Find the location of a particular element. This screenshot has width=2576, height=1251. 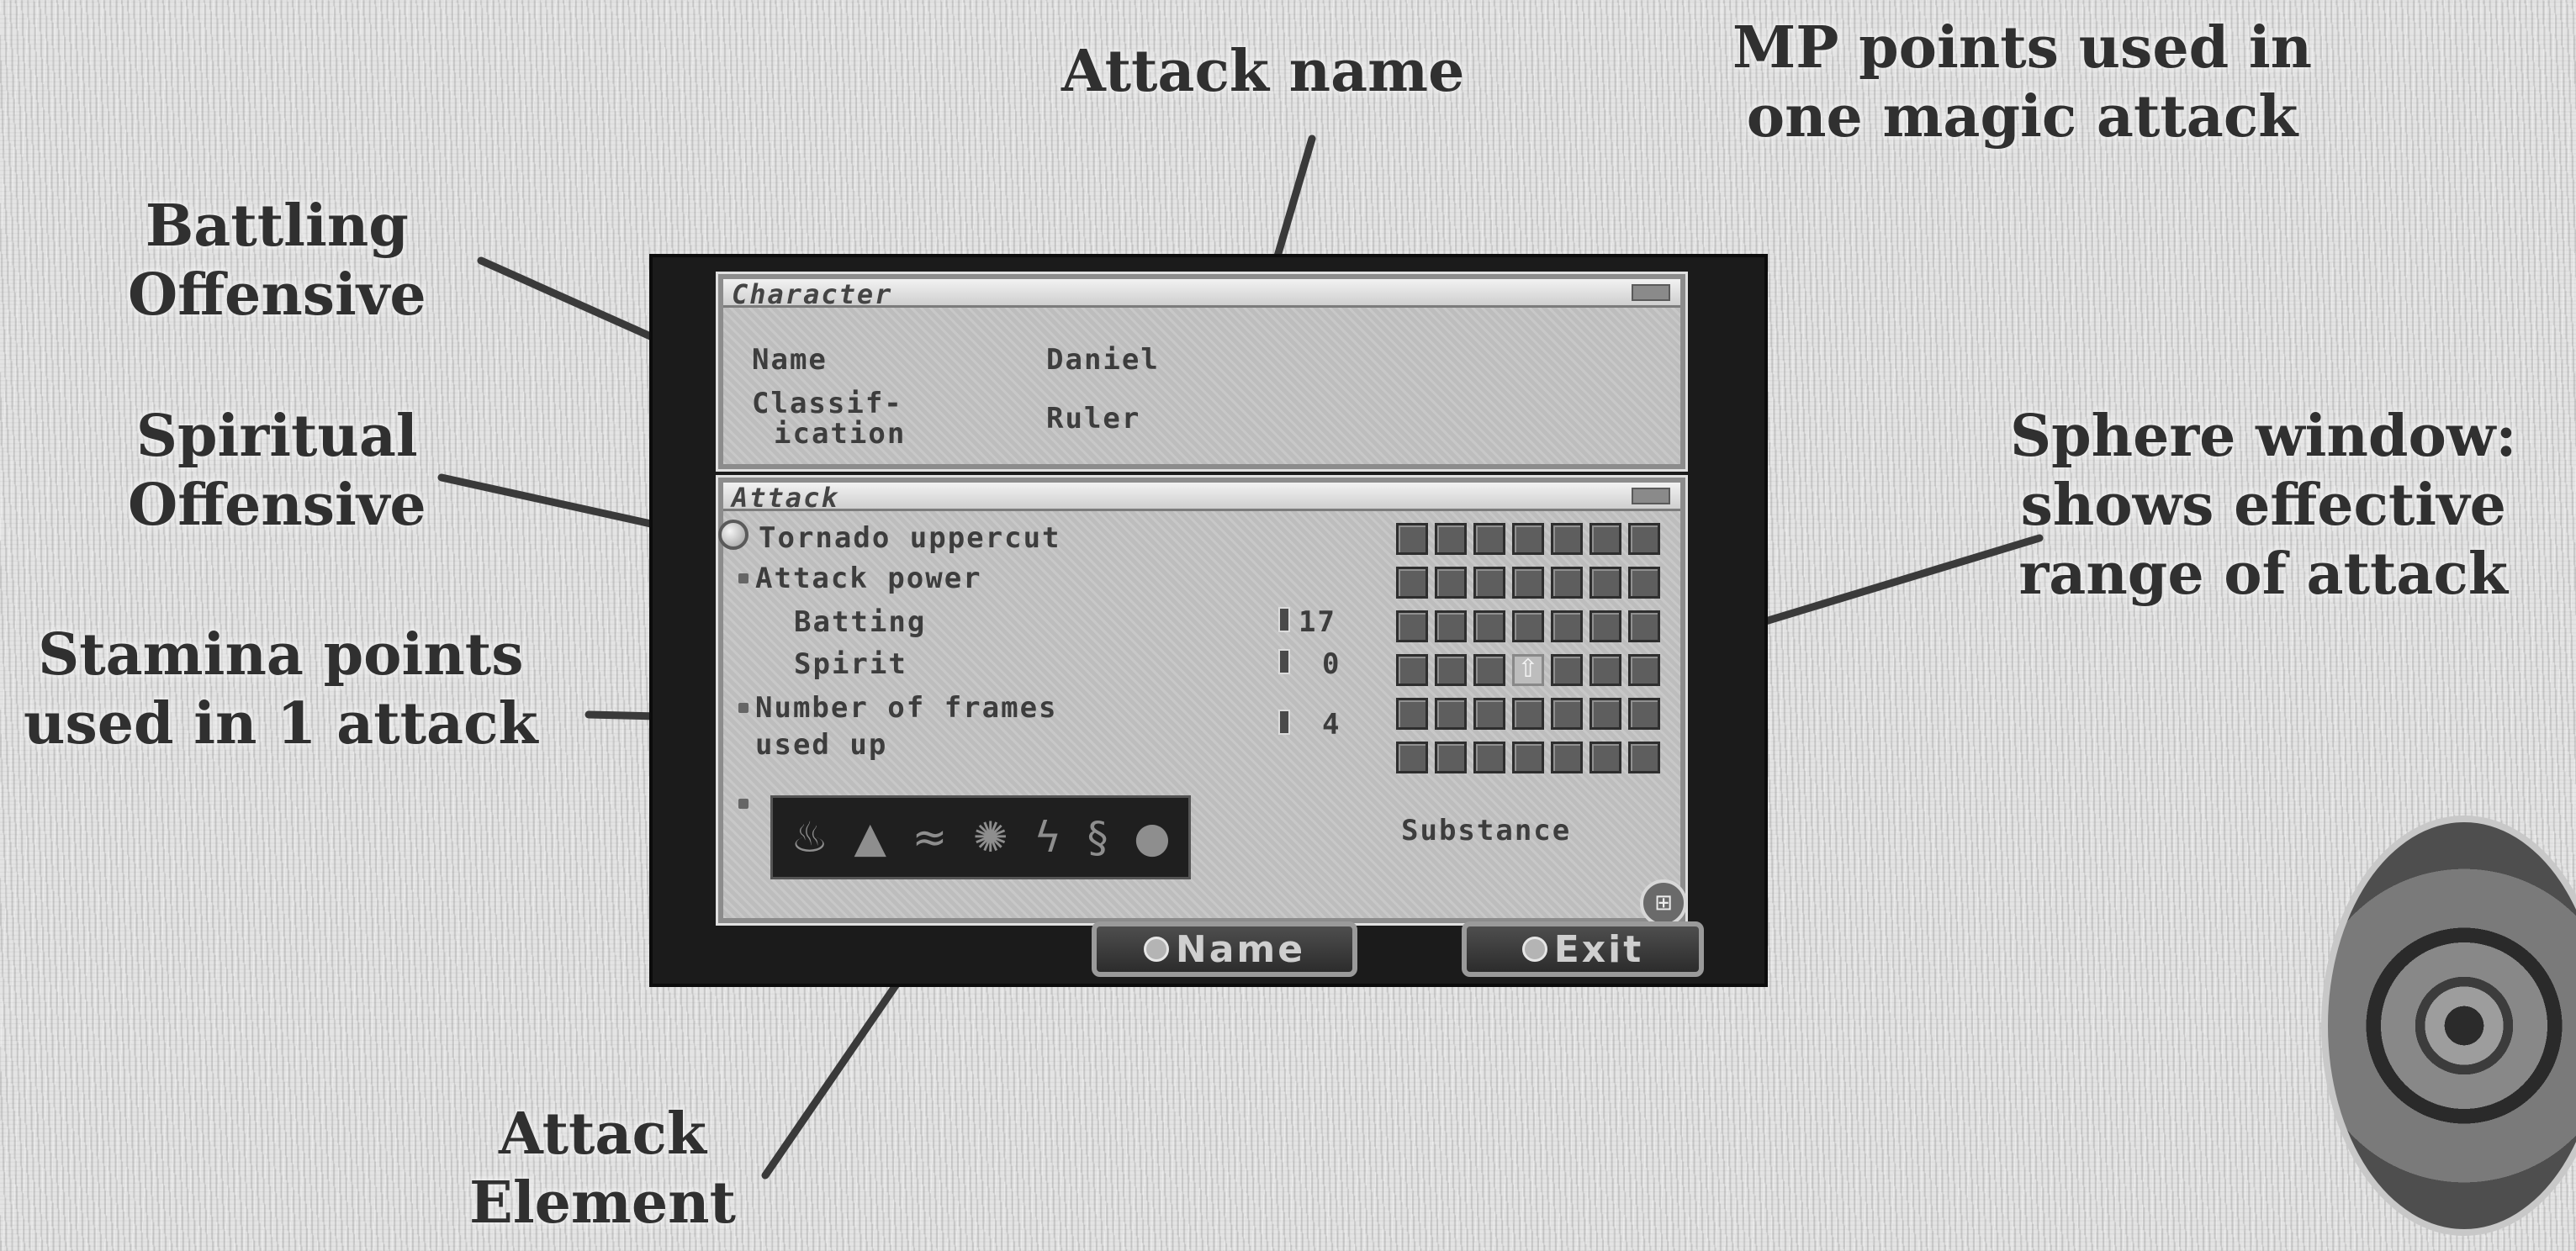

spirit-label: Spirit is located at coordinates (850, 664).